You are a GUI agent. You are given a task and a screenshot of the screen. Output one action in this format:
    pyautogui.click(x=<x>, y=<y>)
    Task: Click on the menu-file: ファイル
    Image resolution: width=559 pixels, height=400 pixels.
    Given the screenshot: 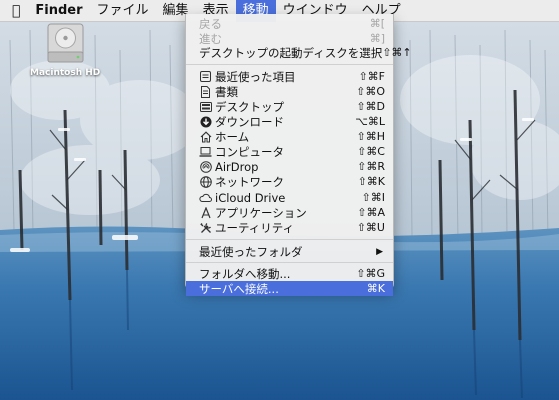 What is the action you would take?
    pyautogui.click(x=123, y=11)
    